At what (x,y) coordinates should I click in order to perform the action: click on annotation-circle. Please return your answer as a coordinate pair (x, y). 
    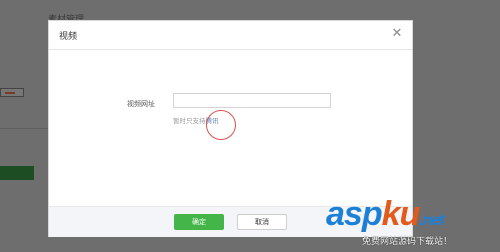
    Looking at the image, I should click on (221, 125).